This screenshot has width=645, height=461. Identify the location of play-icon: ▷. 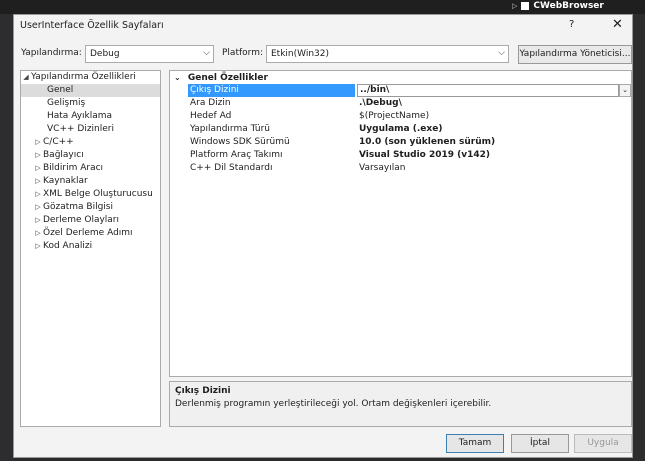
(515, 6).